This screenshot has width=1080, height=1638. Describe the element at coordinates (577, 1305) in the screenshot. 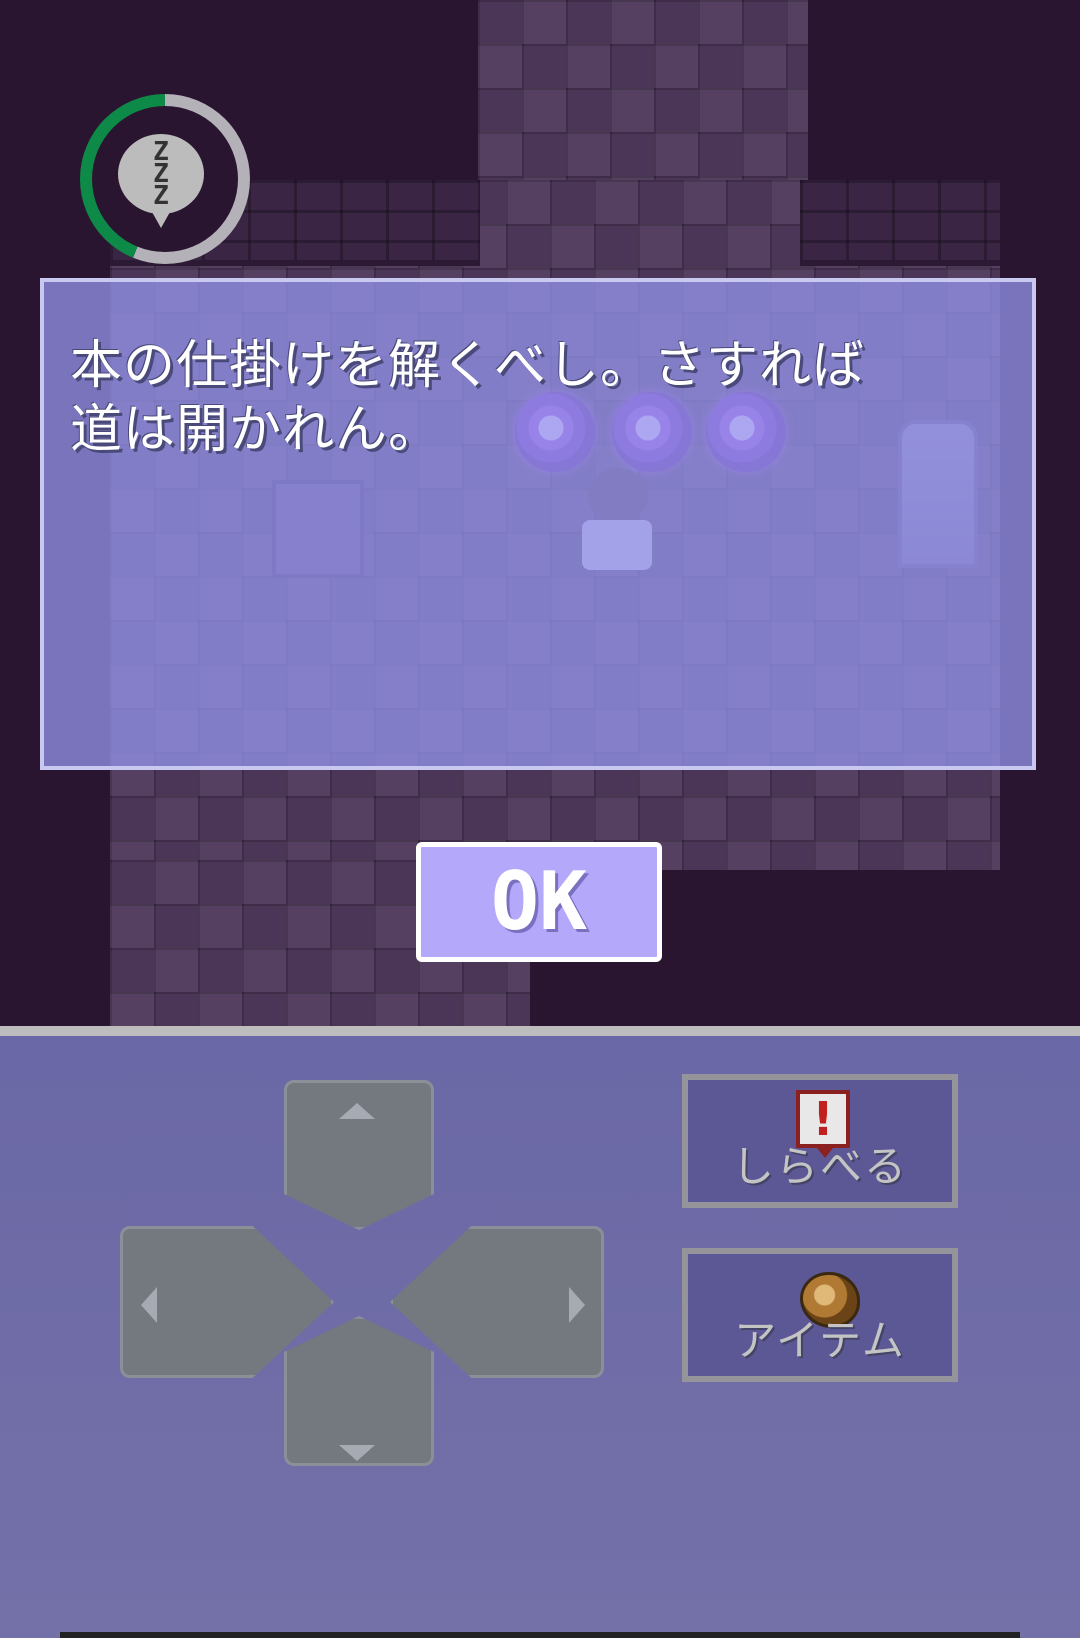

I see `arrow-right-icon` at that location.